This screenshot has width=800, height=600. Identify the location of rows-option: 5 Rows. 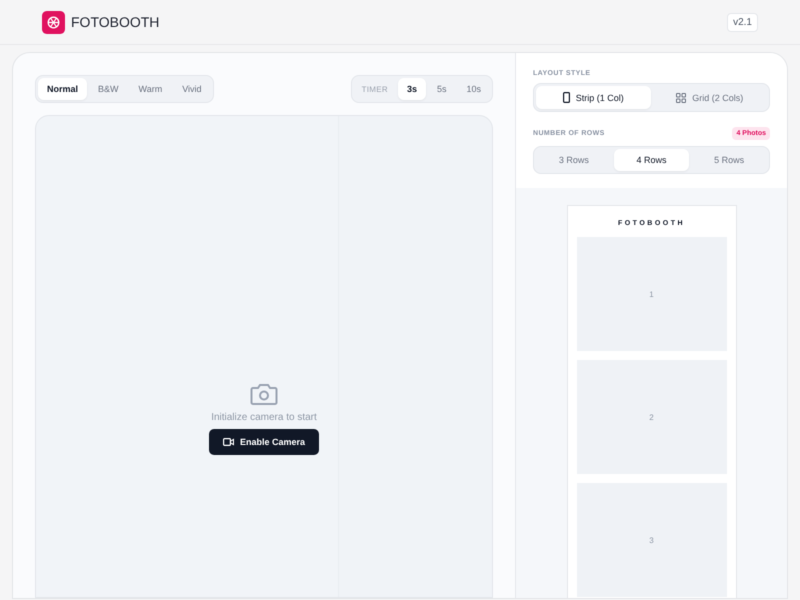
(729, 160).